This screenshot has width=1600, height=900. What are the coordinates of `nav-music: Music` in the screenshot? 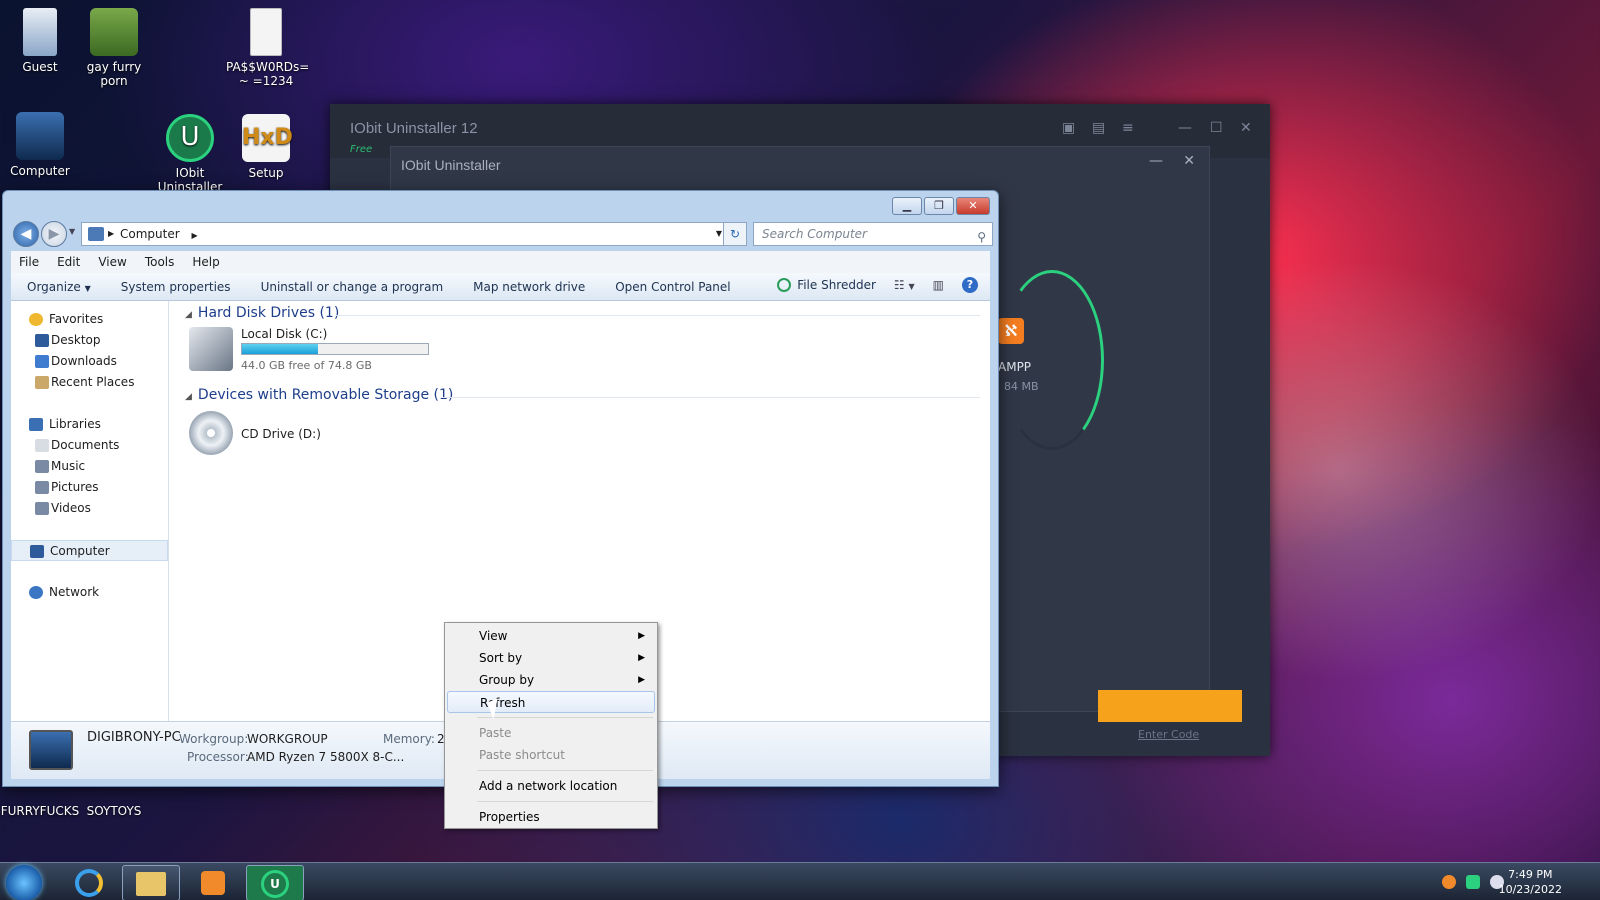 It's located at (89, 466).